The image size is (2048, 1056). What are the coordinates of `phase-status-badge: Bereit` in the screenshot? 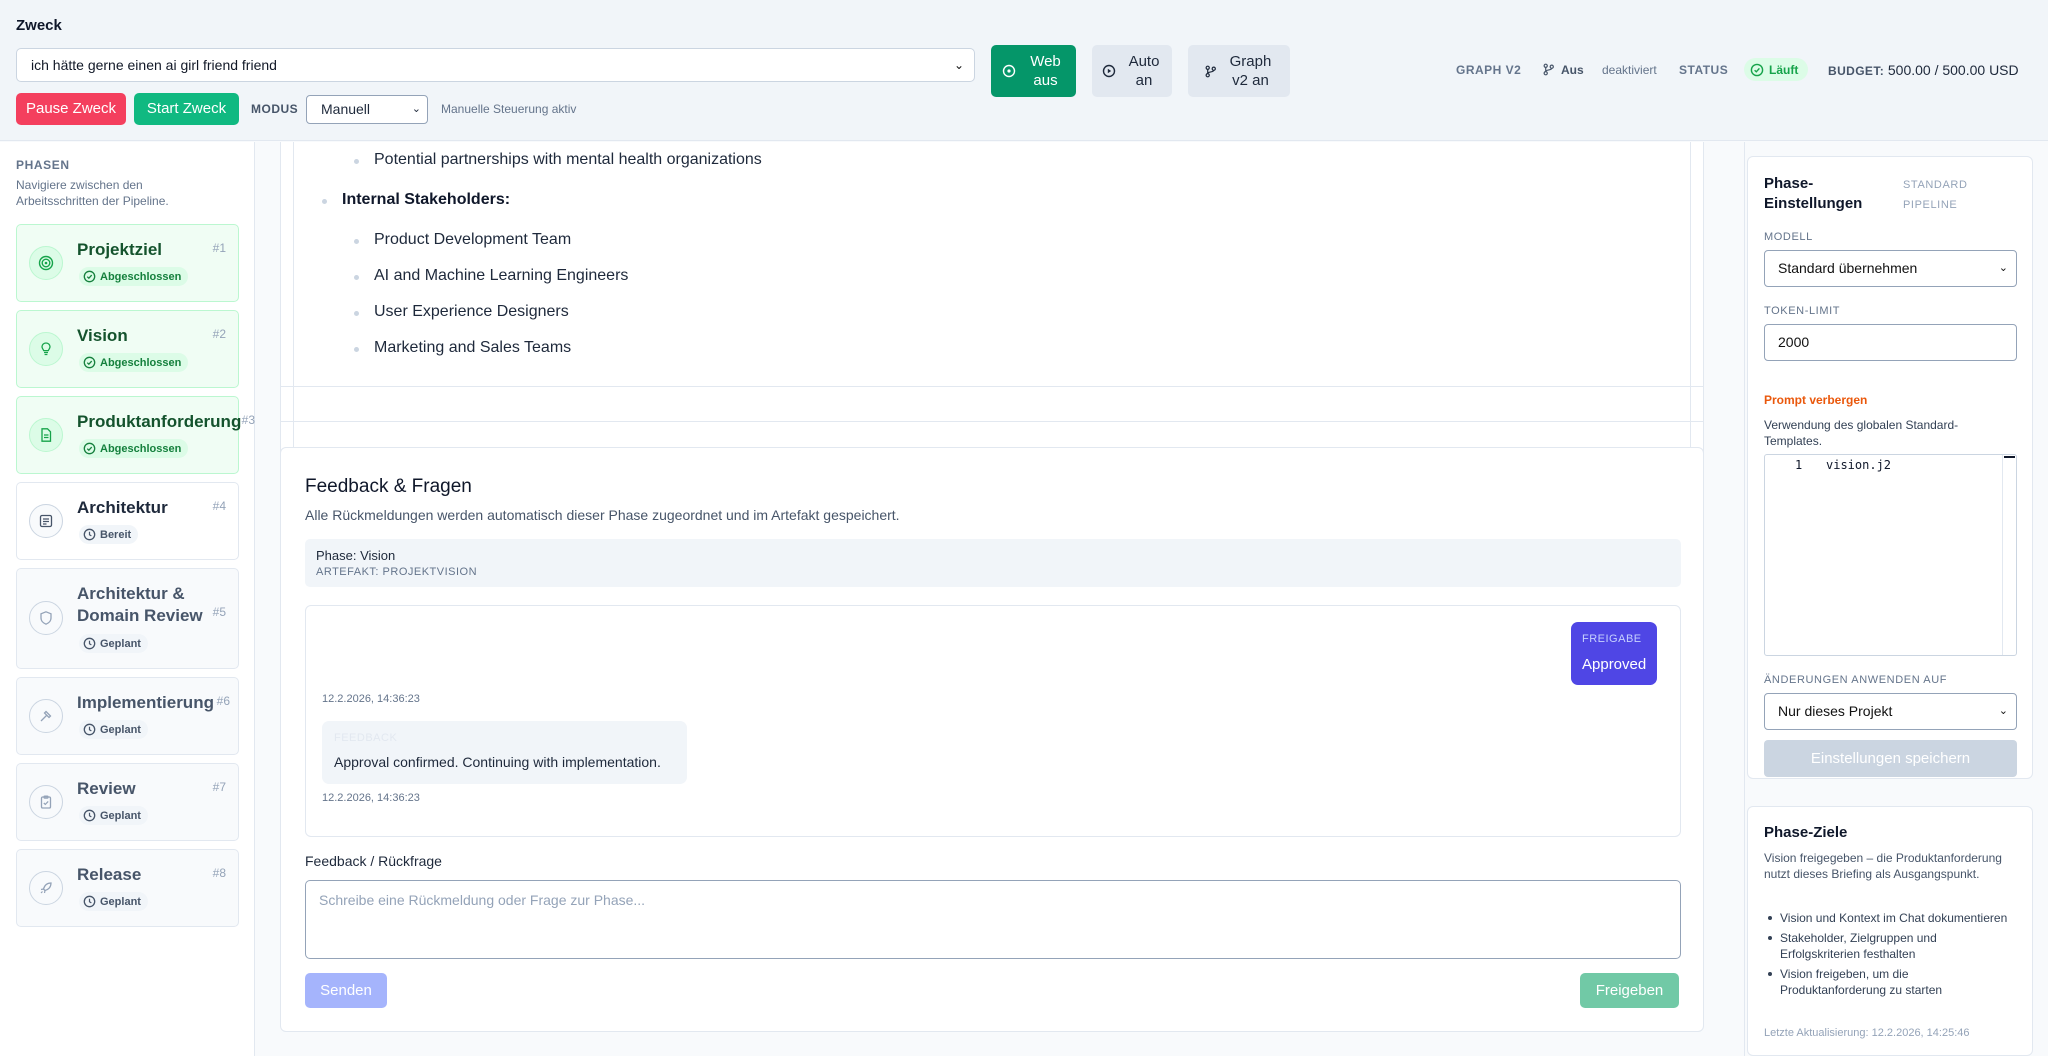 It's located at (109, 534).